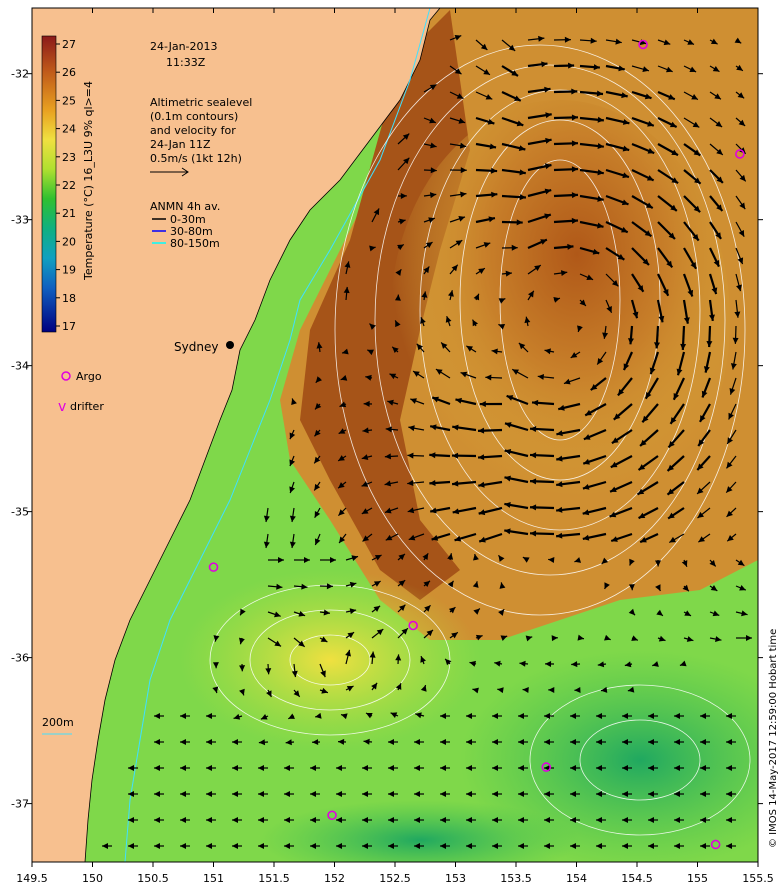  Describe the element at coordinates (20, 804) in the screenshot. I see `y-tick-label: -37` at that location.